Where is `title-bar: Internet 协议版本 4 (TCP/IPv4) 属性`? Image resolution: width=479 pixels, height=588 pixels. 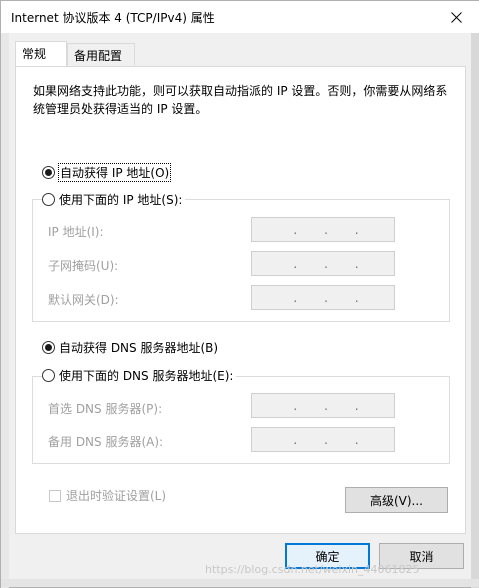
title-bar: Internet 协议版本 4 (TCP/IPv4) 属性 is located at coordinates (240, 17).